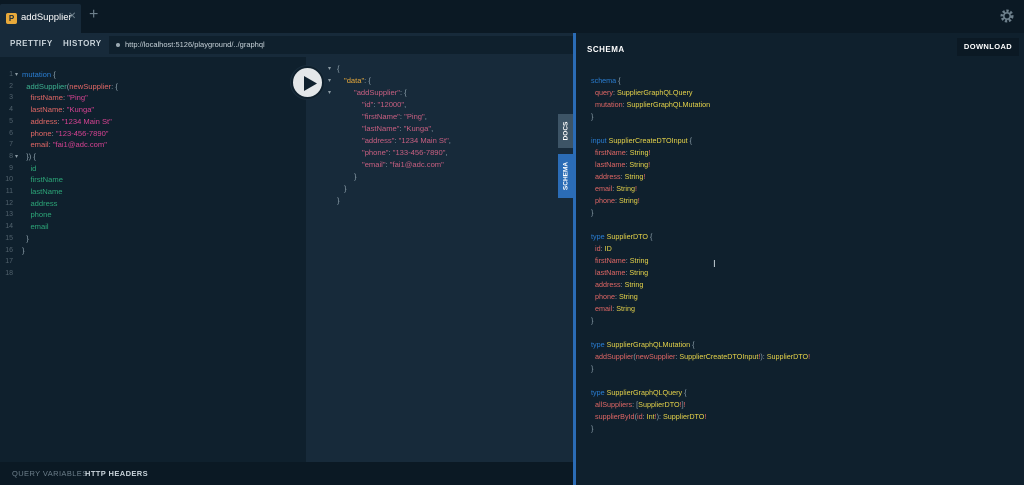 Image resolution: width=1024 pixels, height=485 pixels. Describe the element at coordinates (153, 227) in the screenshot. I see `editor-line: 14 email` at that location.